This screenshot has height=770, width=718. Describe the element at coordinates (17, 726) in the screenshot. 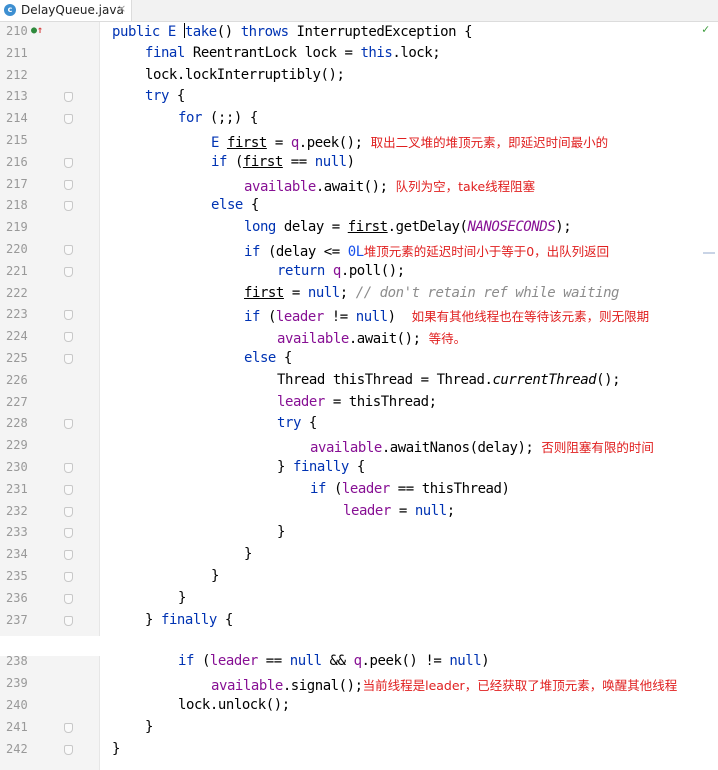

I see `line-number: 241` at that location.